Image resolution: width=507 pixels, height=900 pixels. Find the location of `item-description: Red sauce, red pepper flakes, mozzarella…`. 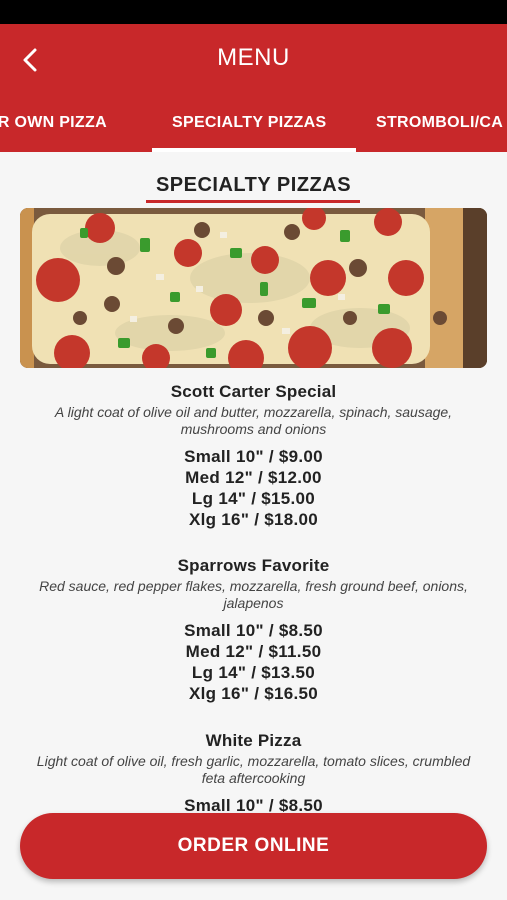

item-description: Red sauce, red pepper flakes, mozzarella… is located at coordinates (253, 594).